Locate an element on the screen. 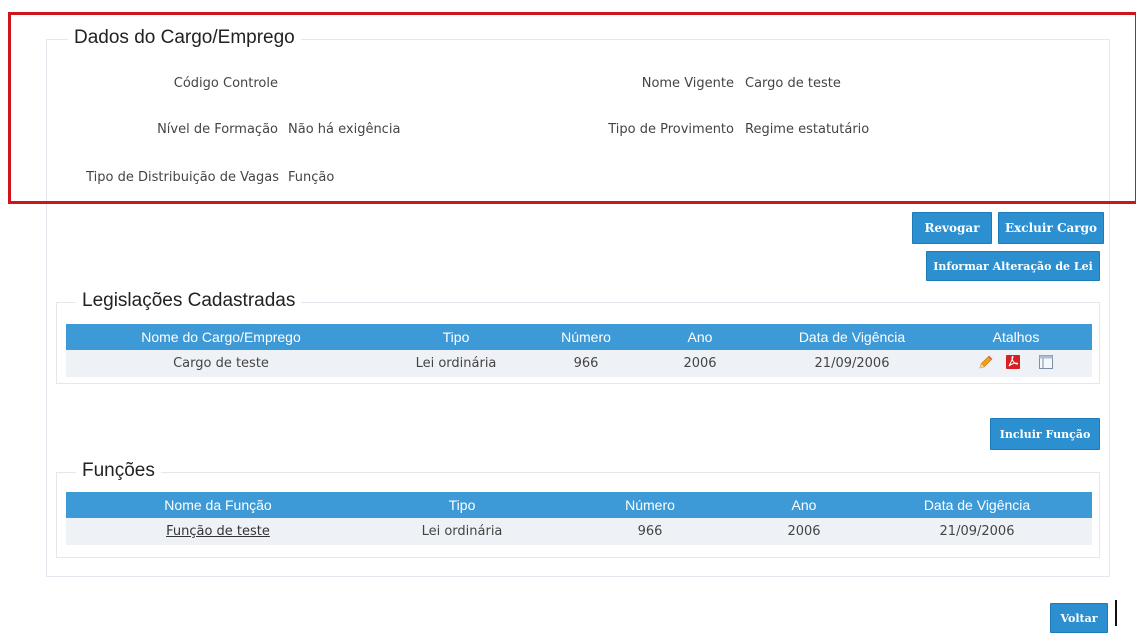  section-title-legislacoes: Legislações Cadastradas is located at coordinates (189, 301).